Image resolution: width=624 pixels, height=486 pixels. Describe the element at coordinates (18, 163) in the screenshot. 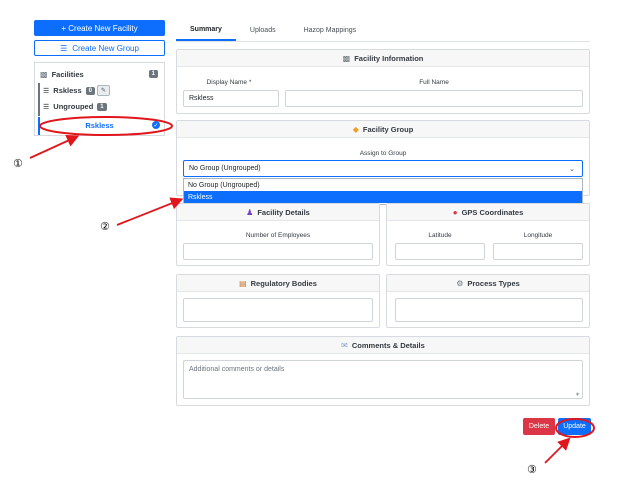

I see `annotation-marker-1: ①` at that location.